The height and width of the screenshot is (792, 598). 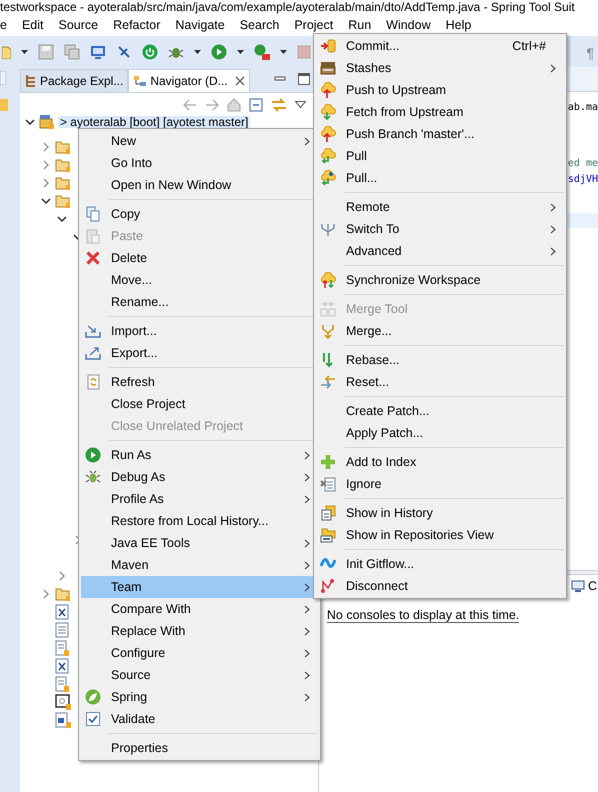 What do you see at coordinates (219, 52) in the screenshot?
I see `play-icon` at bounding box center [219, 52].